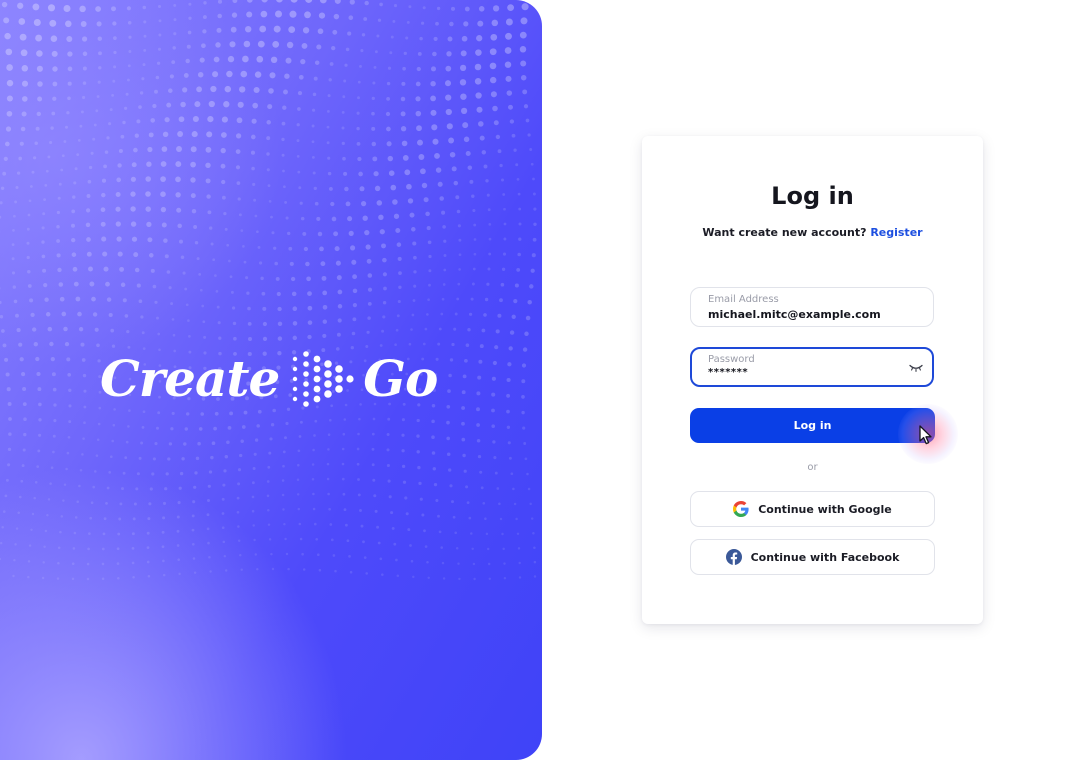 This screenshot has height=760, width=1084. I want to click on password-field: Password *******, so click(812, 367).